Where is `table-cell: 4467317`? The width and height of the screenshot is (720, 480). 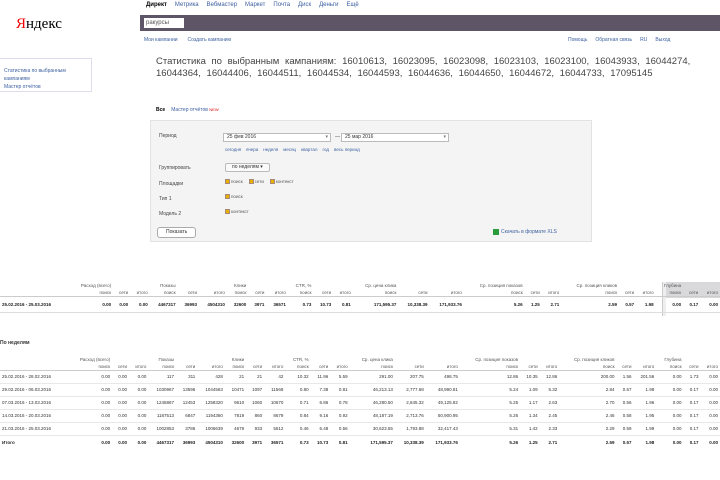
table-cell: 4467317 is located at coordinates (163, 304).